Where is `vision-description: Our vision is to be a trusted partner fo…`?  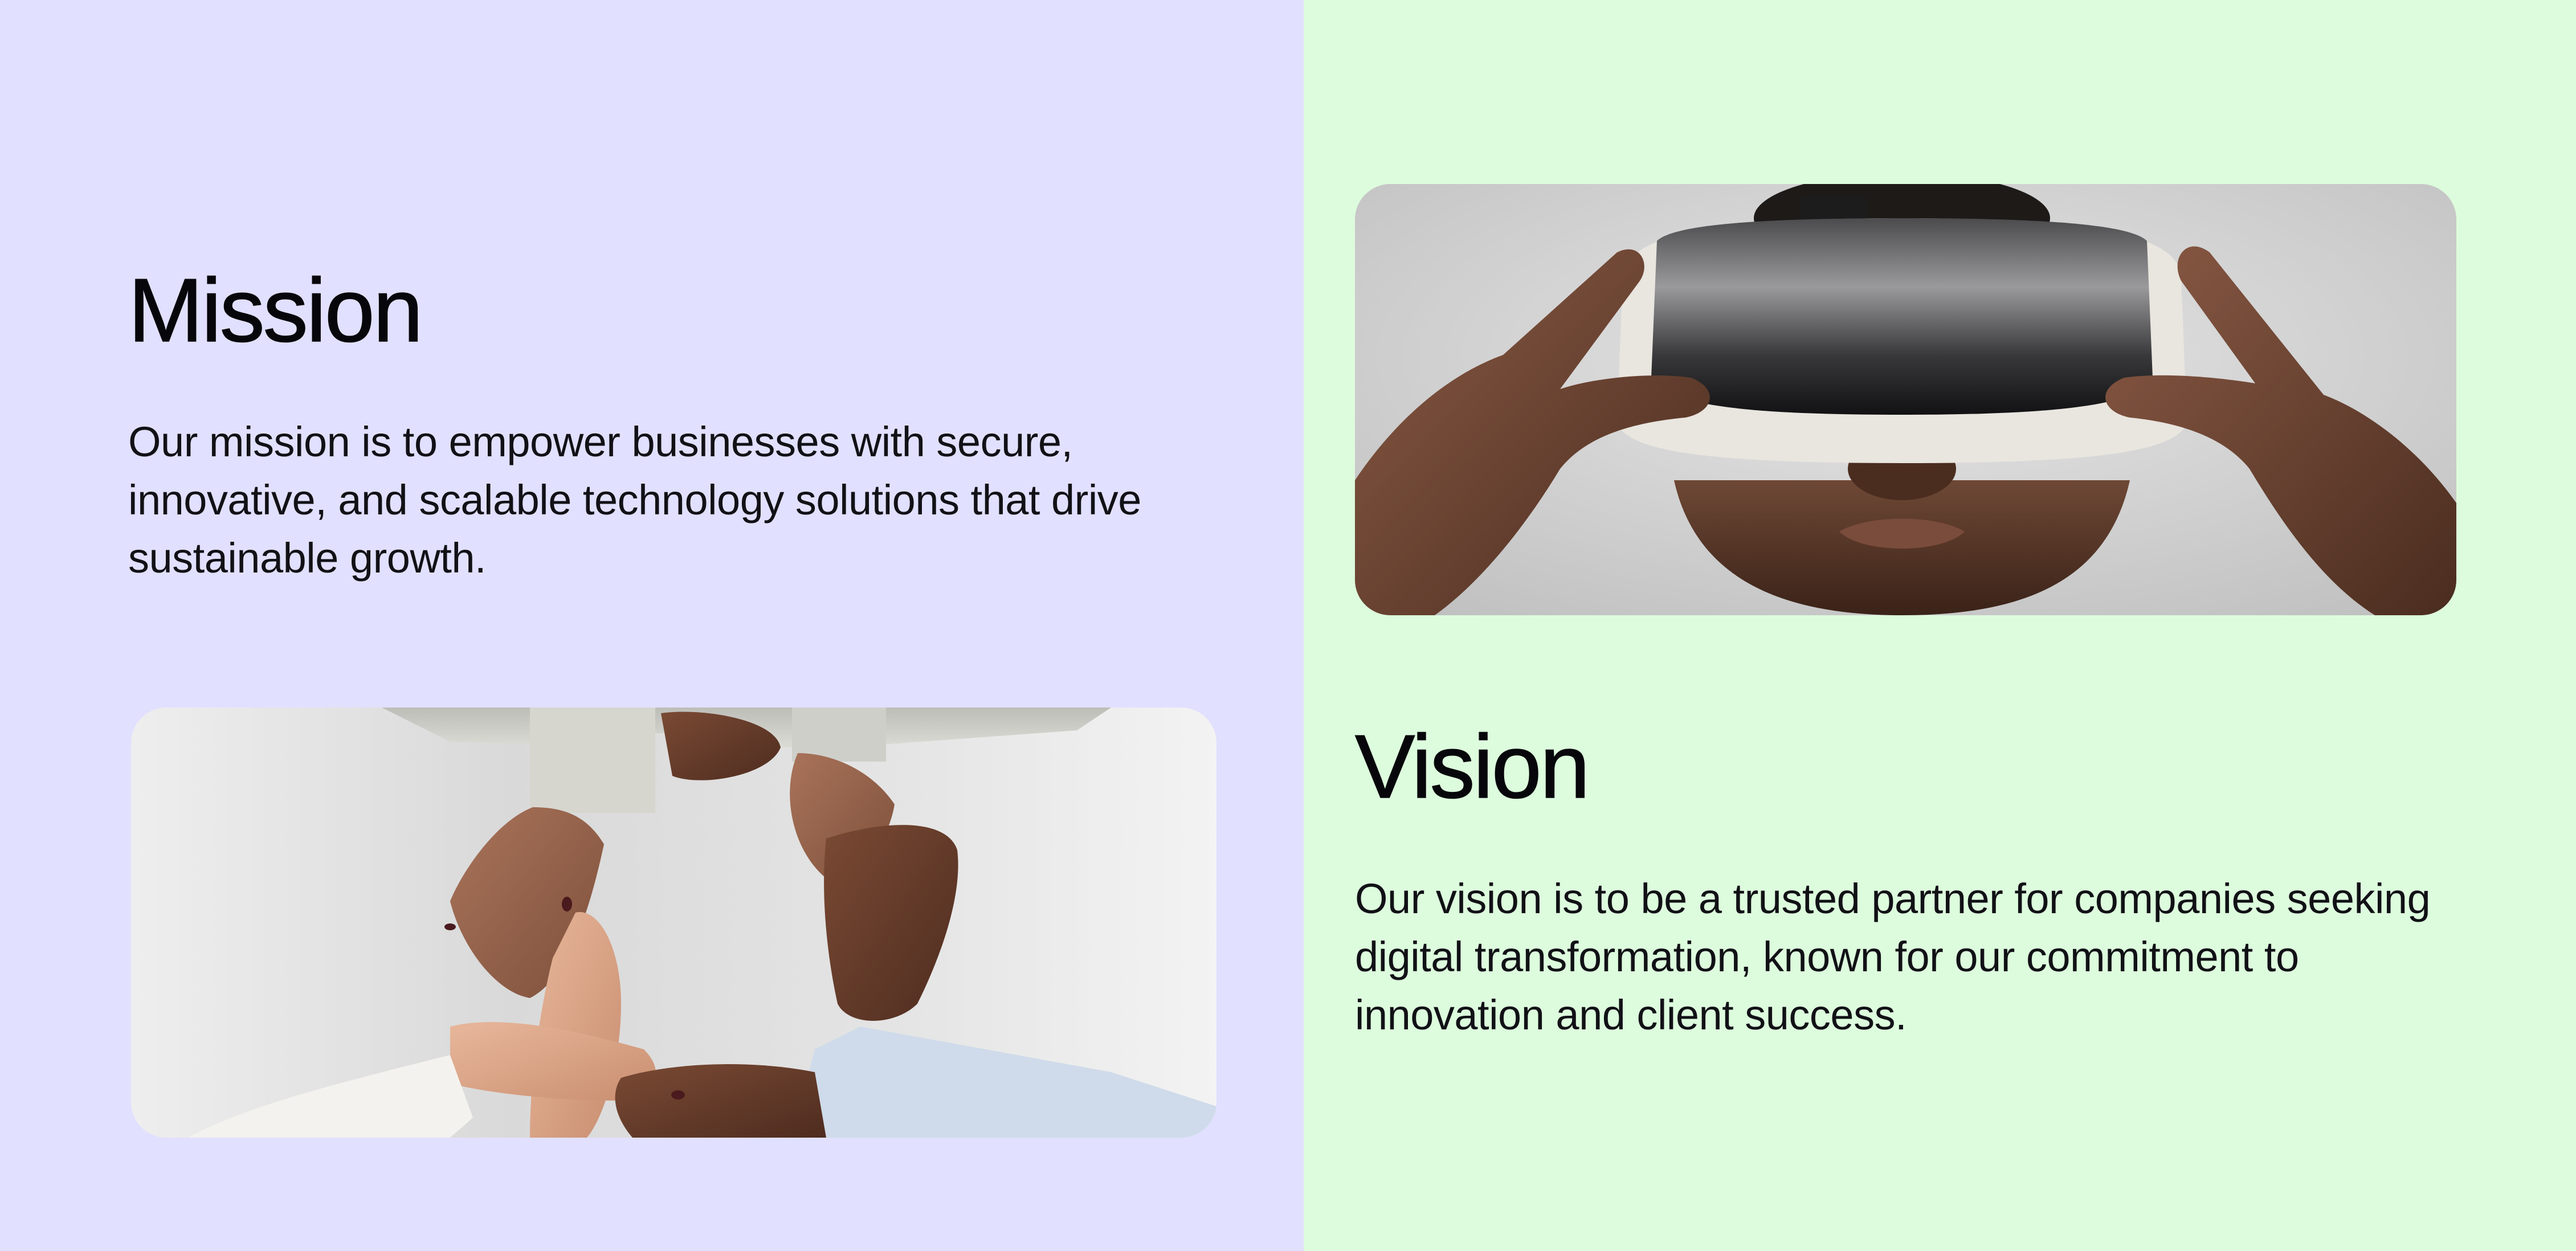 vision-description: Our vision is to be a trusted partner fo… is located at coordinates (1893, 957).